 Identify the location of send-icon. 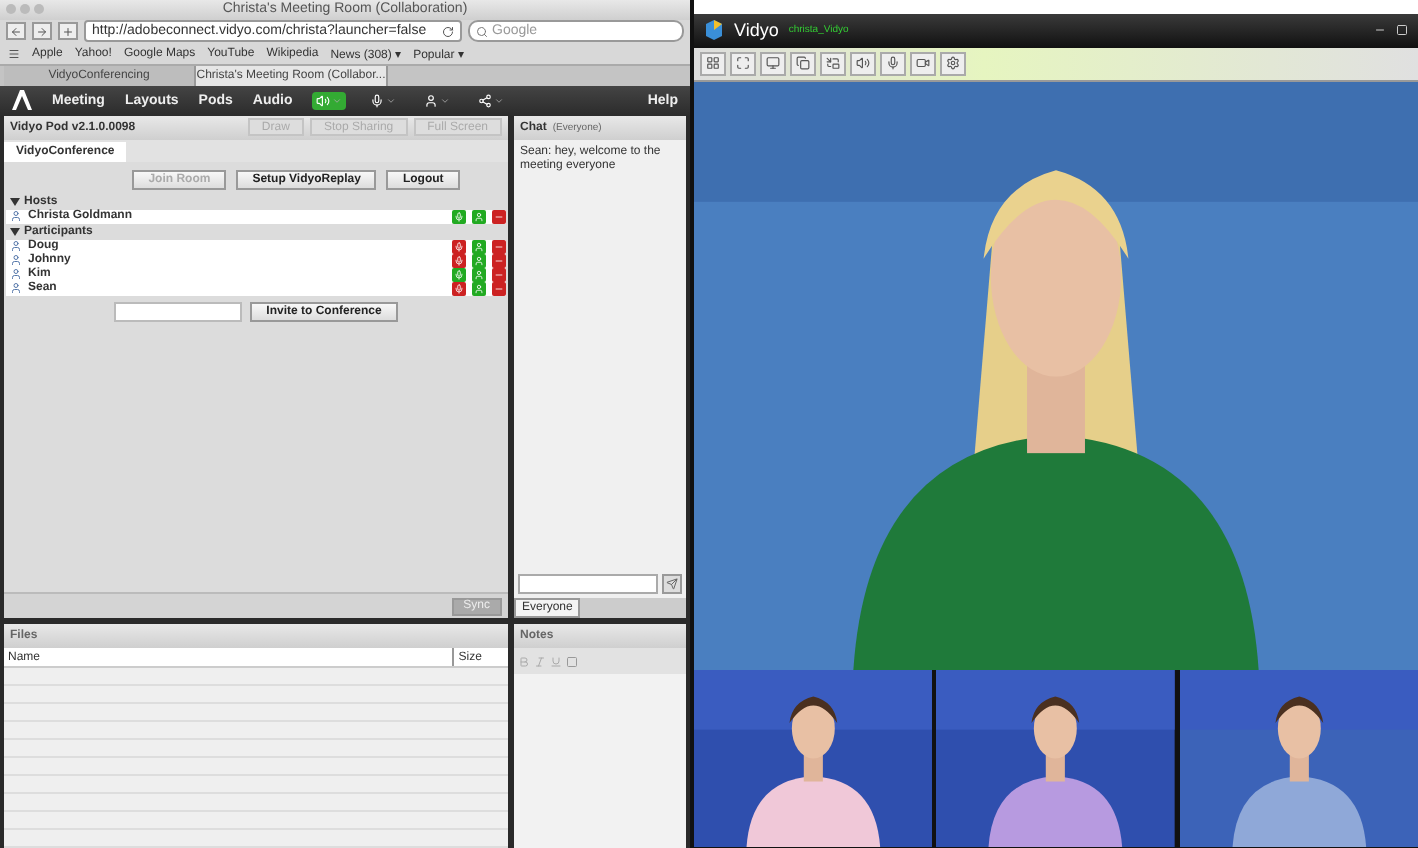
(672, 584).